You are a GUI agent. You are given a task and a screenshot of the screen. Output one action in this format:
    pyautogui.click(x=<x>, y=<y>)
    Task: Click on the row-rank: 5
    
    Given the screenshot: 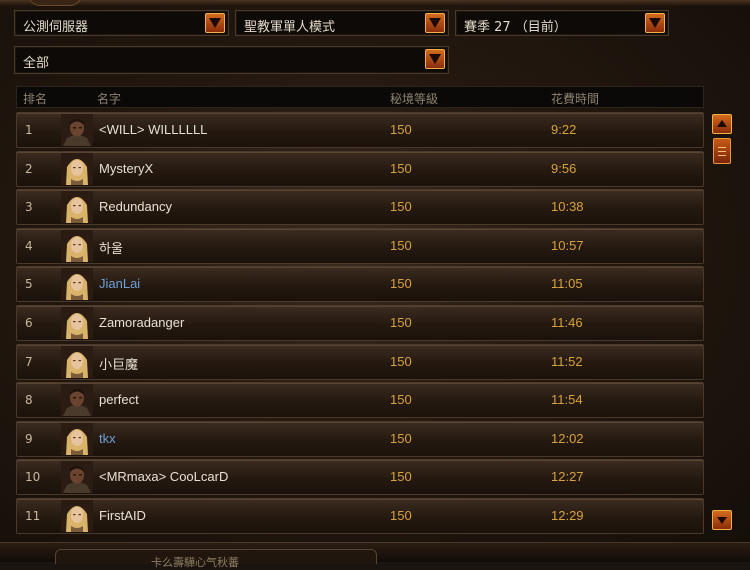 What is the action you would take?
    pyautogui.click(x=29, y=284)
    